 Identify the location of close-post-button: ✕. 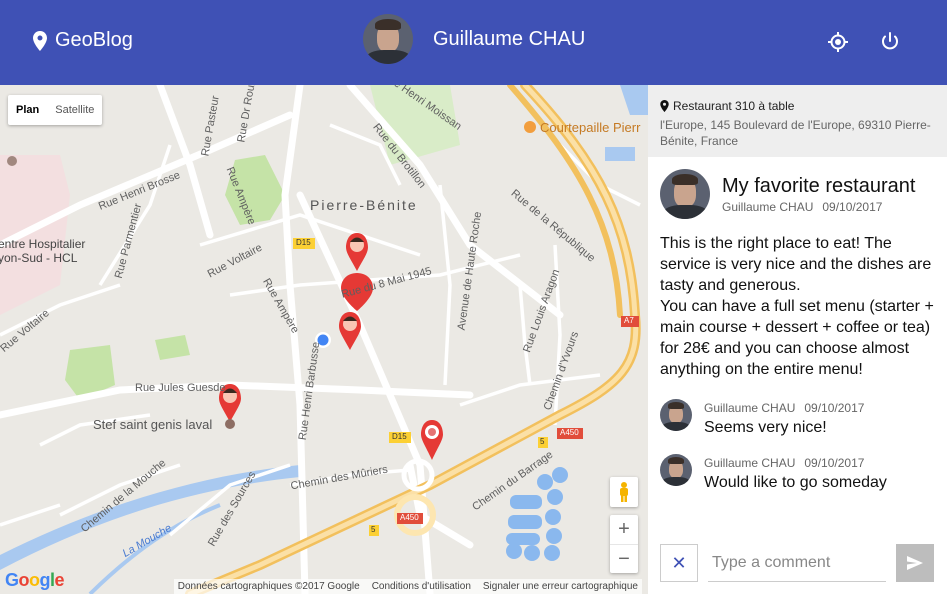
(679, 563).